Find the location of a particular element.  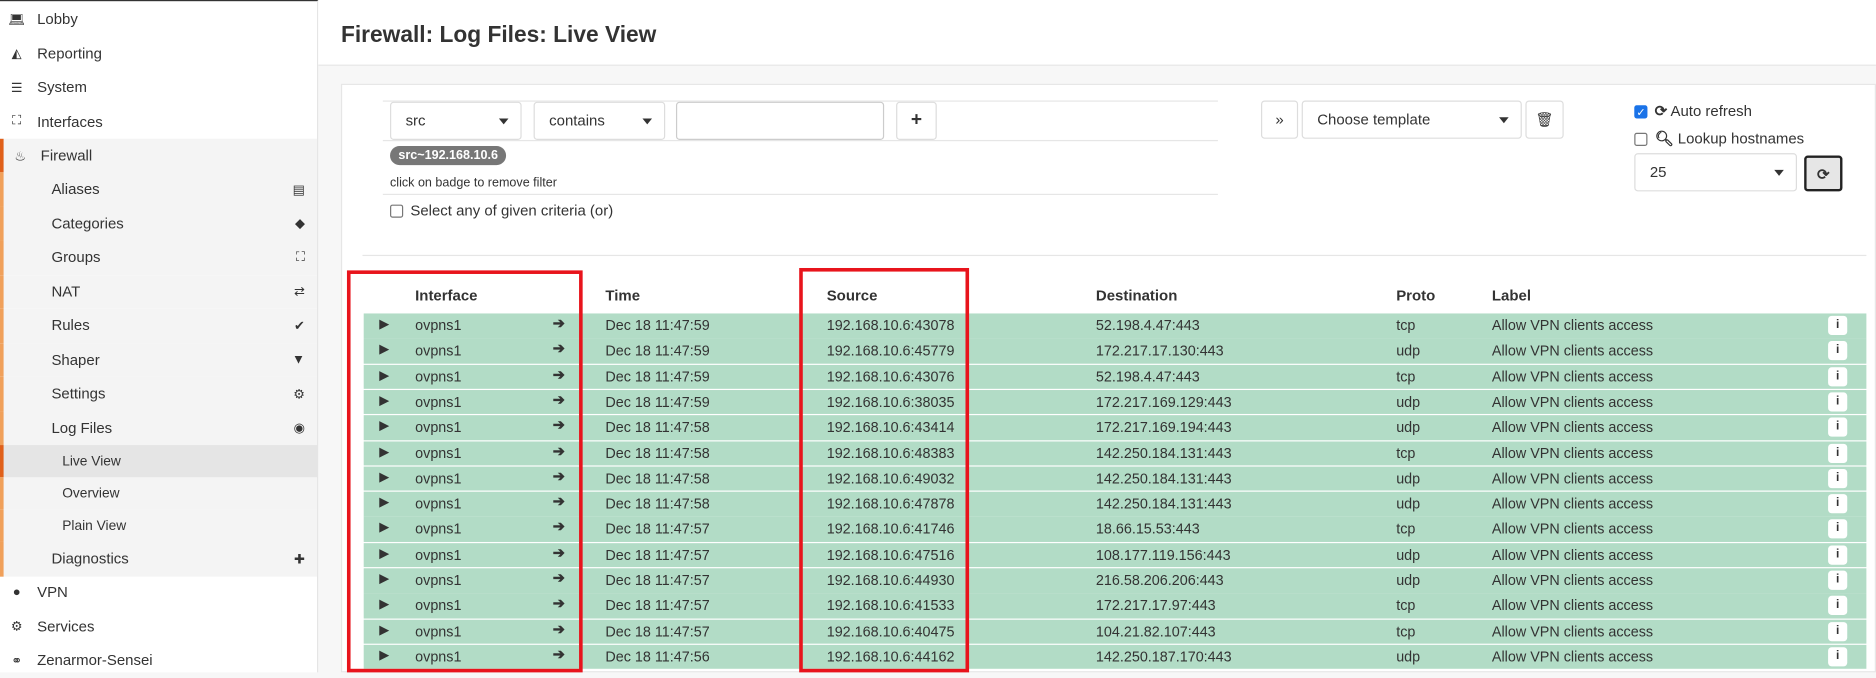

or-criteria-option: Select any of given criteria (or) is located at coordinates (501, 210).